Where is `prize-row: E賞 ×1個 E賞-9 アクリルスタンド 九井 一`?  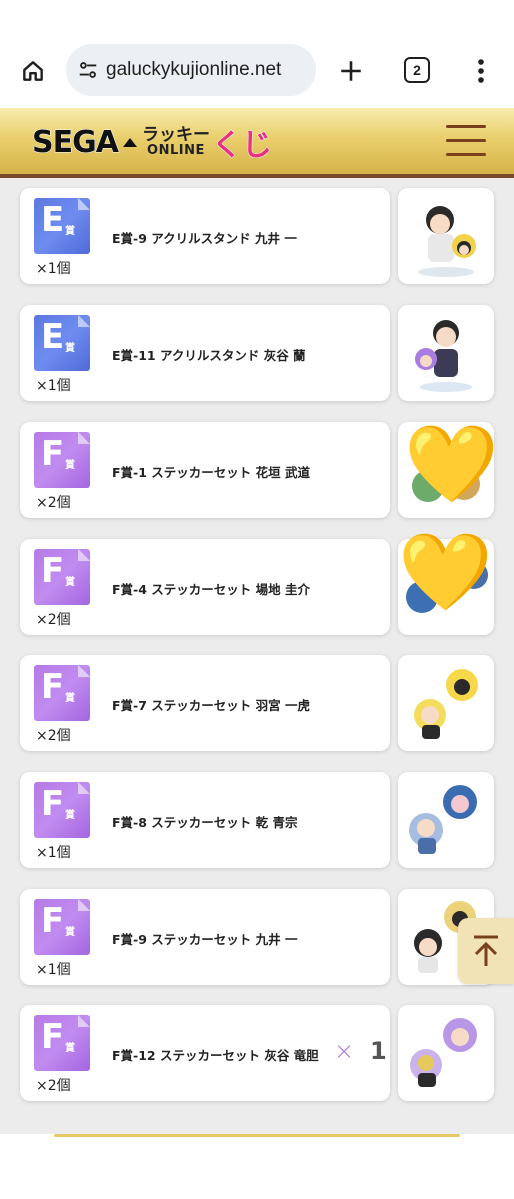 prize-row: E賞 ×1個 E賞-9 アクリルスタンド 九井 一 is located at coordinates (257, 236).